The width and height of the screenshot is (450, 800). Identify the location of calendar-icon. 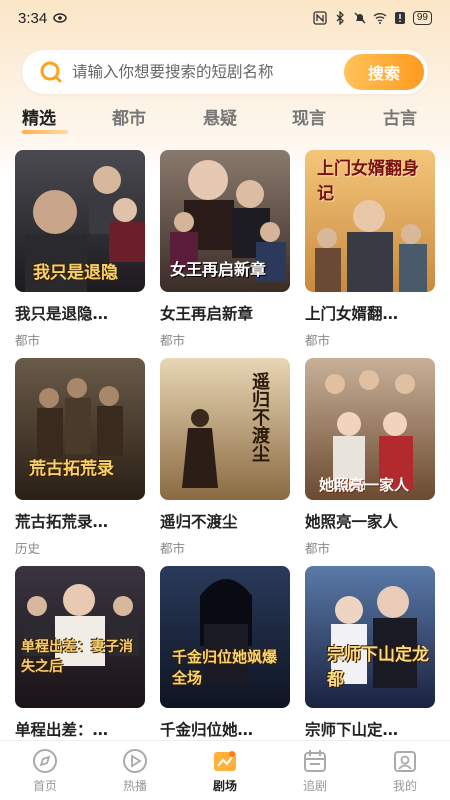
(315, 761).